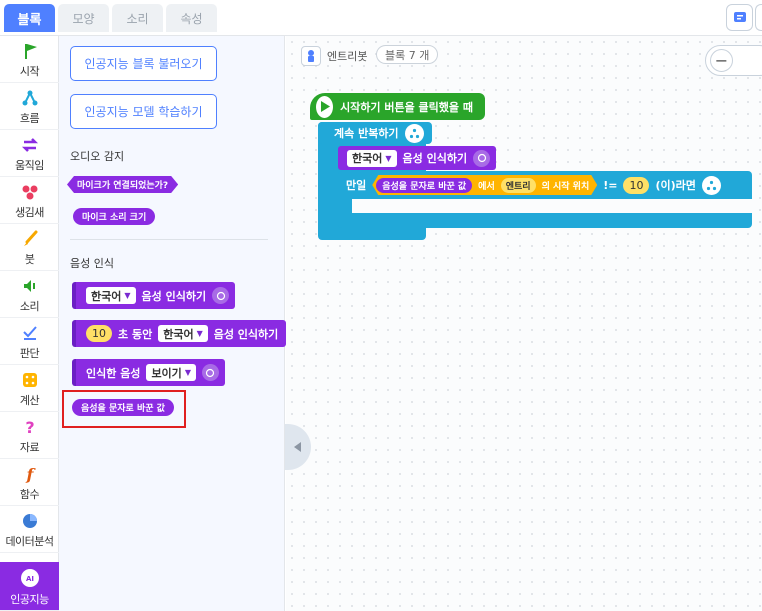 This screenshot has height=611, width=762. I want to click on category-data: ? 자료, so click(29, 435).